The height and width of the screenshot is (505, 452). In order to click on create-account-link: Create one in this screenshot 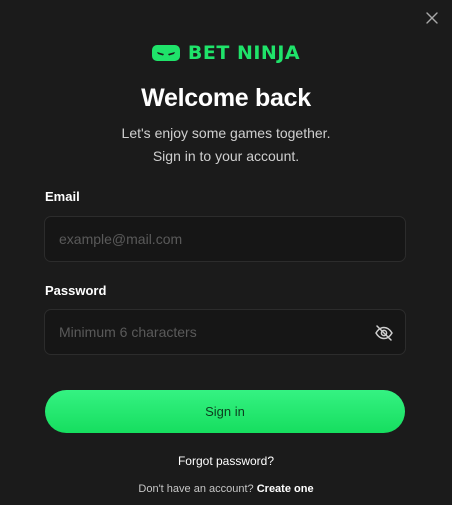, I will do `click(285, 489)`.